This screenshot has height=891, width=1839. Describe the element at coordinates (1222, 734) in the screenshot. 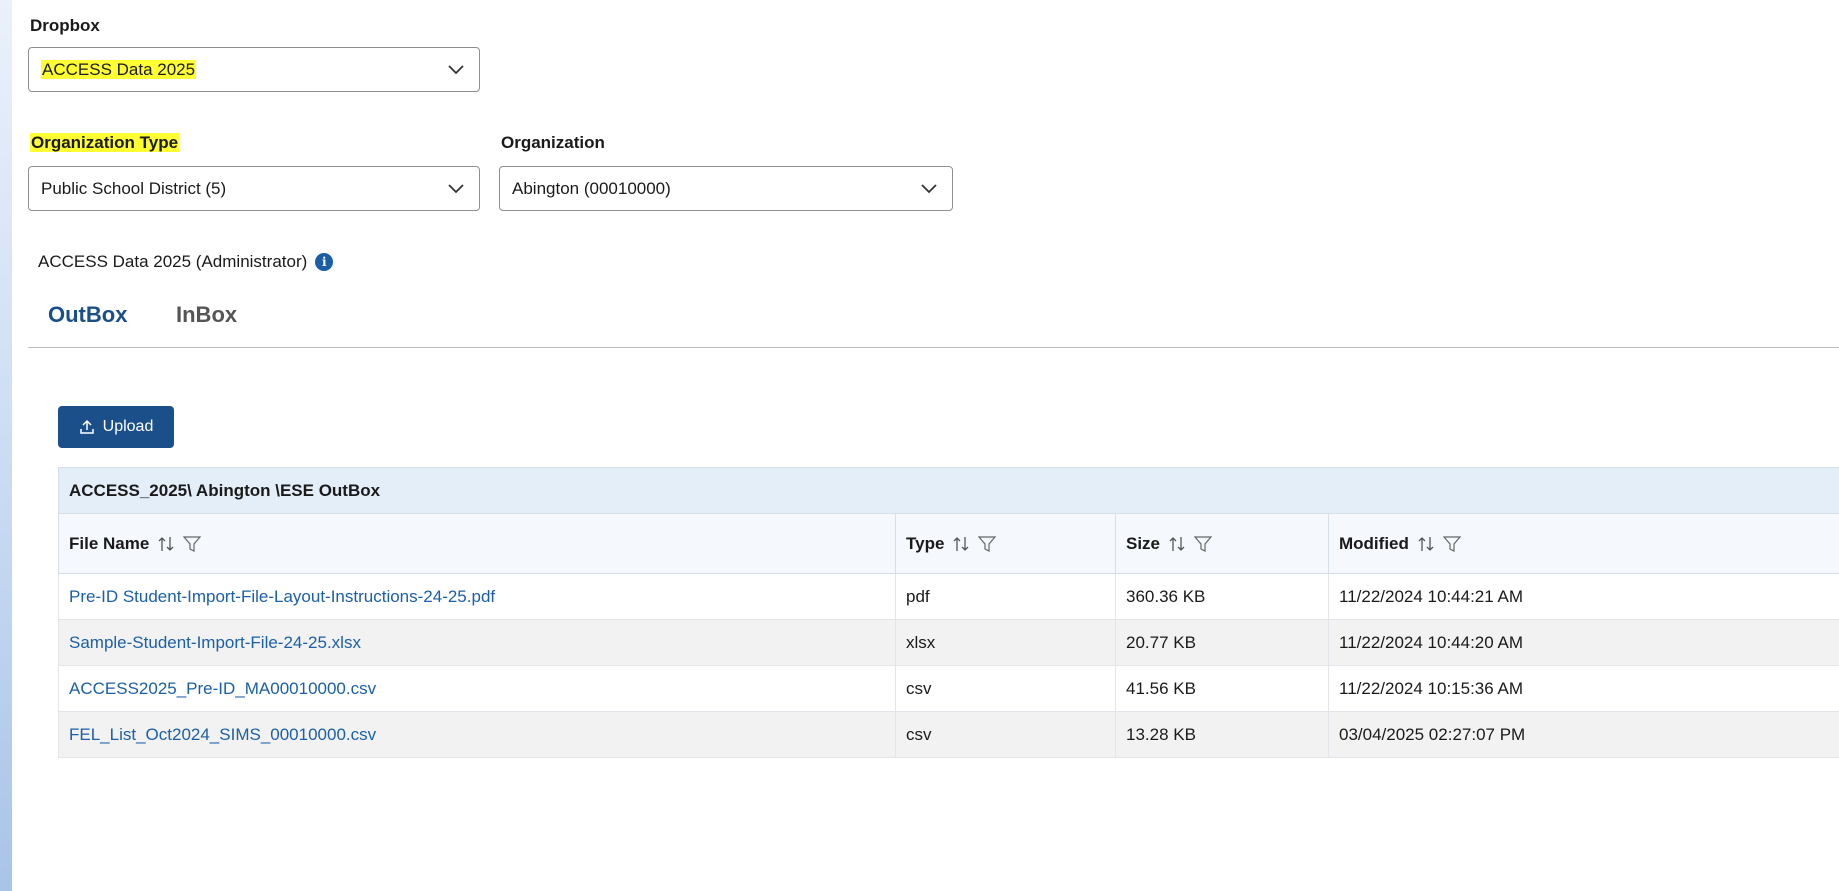

I see `file-size-cell: 13.28 KB` at that location.